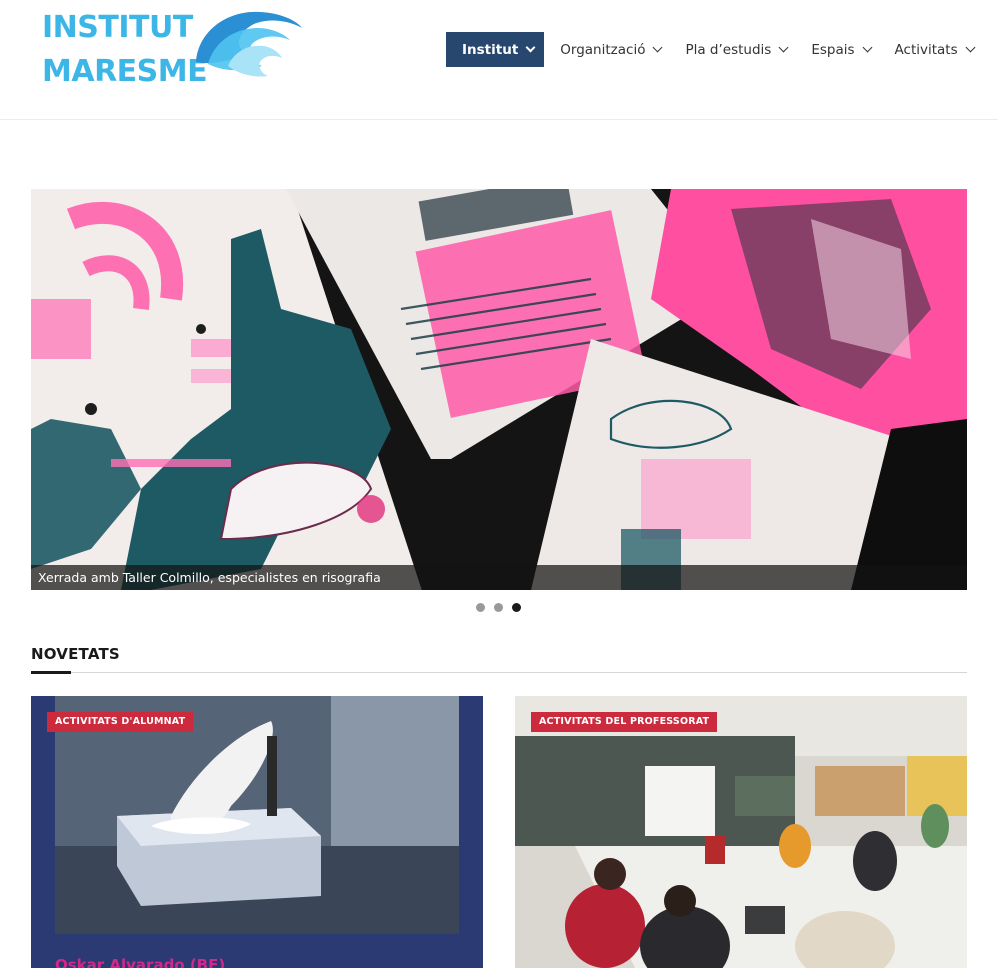 The width and height of the screenshot is (998, 968). What do you see at coordinates (140, 962) in the screenshot?
I see `news-card-title: Oskar Alvarado (BE)` at bounding box center [140, 962].